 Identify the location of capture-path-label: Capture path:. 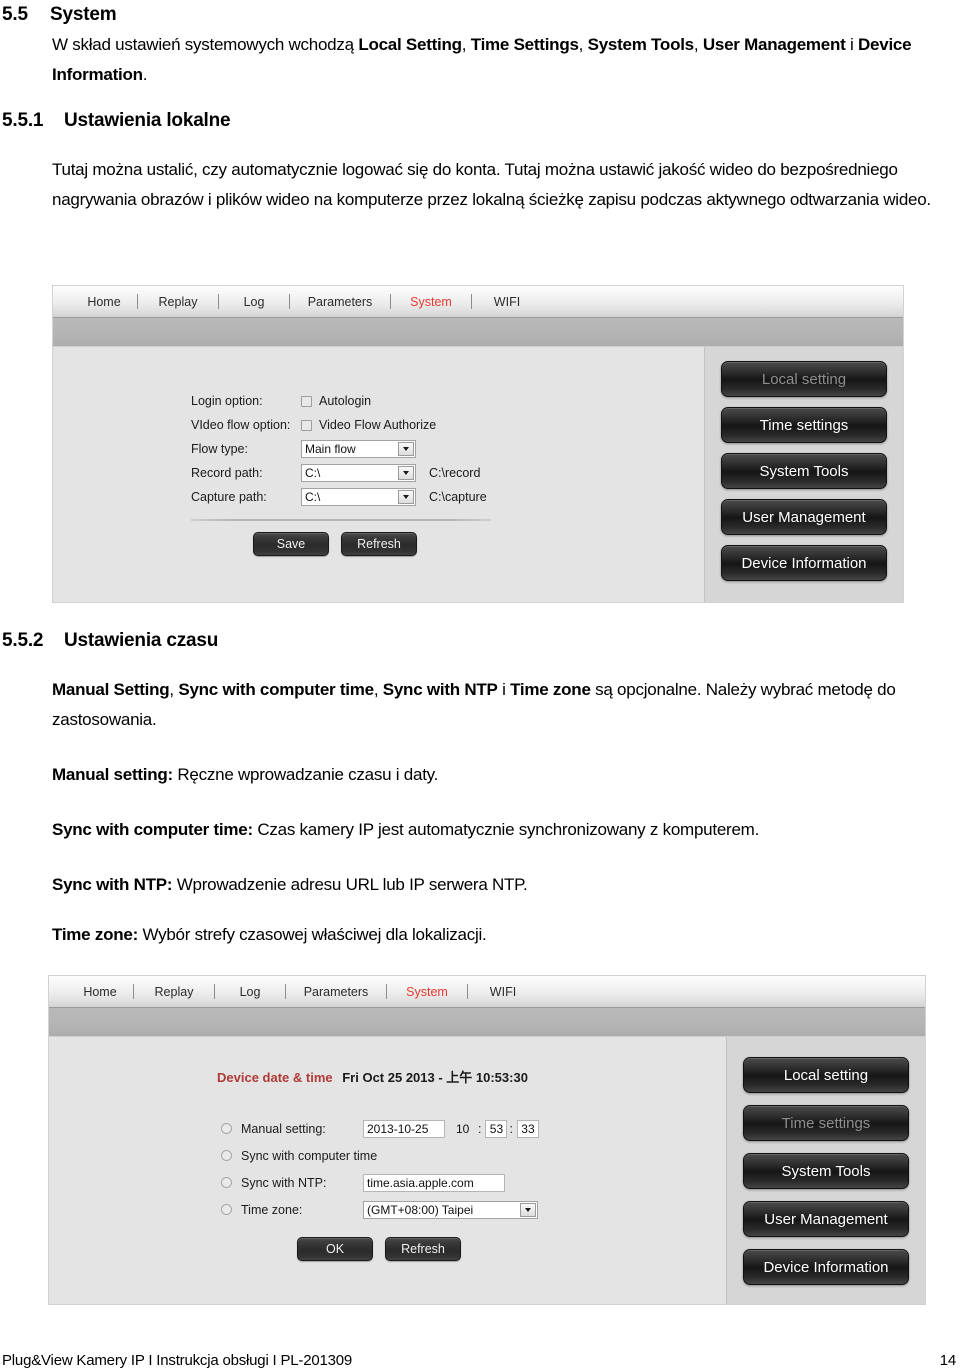
(229, 497).